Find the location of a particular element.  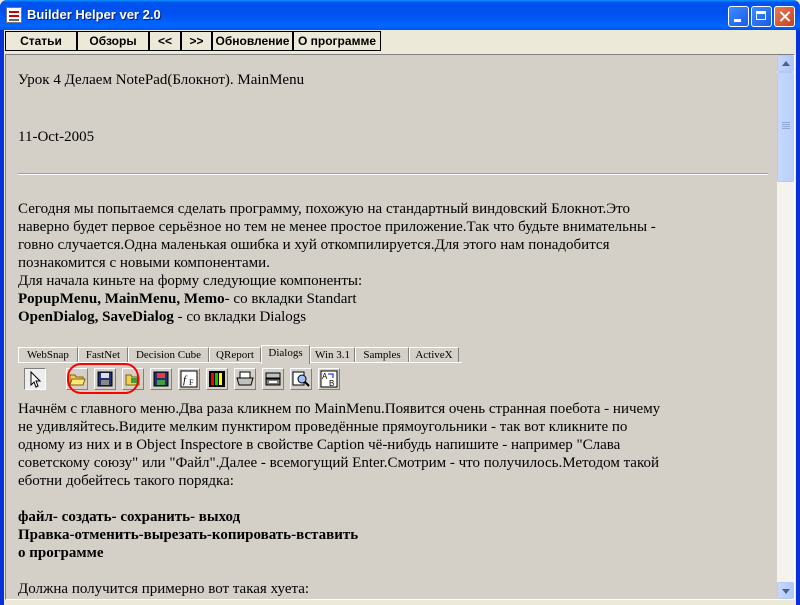

article-heading: Урок 4 Делаем NotePad(Блокнот). MainMenu is located at coordinates (161, 80).